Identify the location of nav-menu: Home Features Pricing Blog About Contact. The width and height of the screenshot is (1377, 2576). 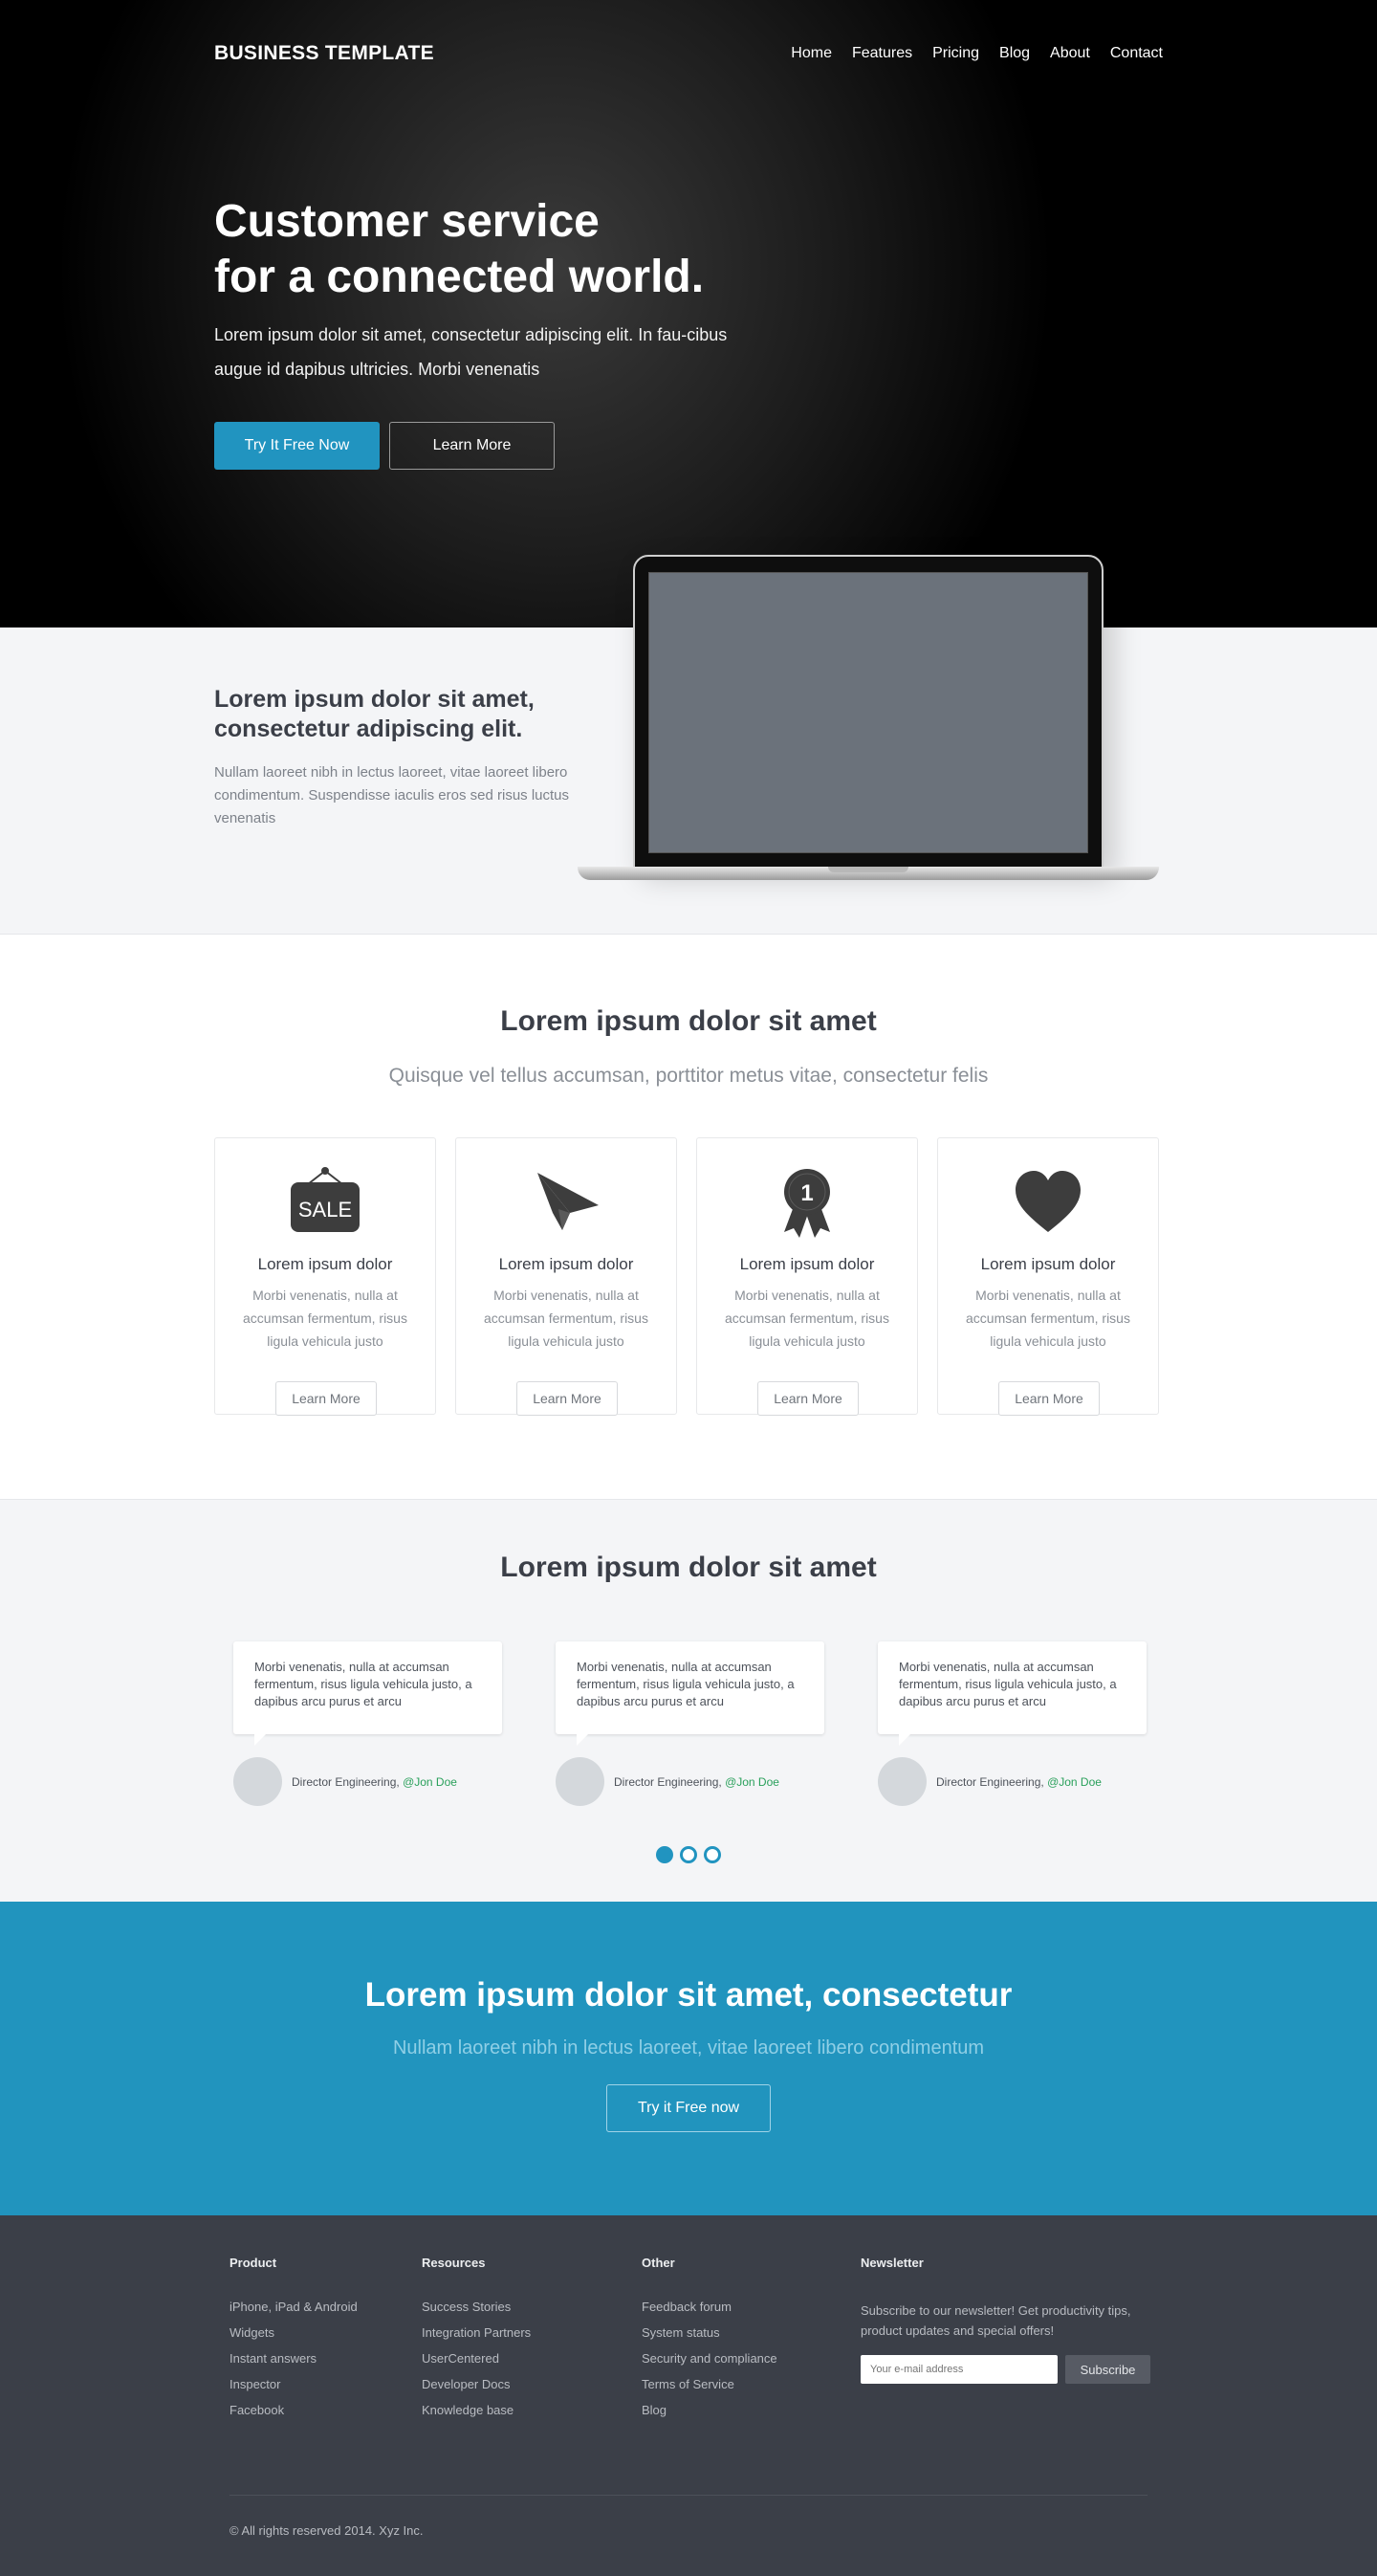
(977, 53).